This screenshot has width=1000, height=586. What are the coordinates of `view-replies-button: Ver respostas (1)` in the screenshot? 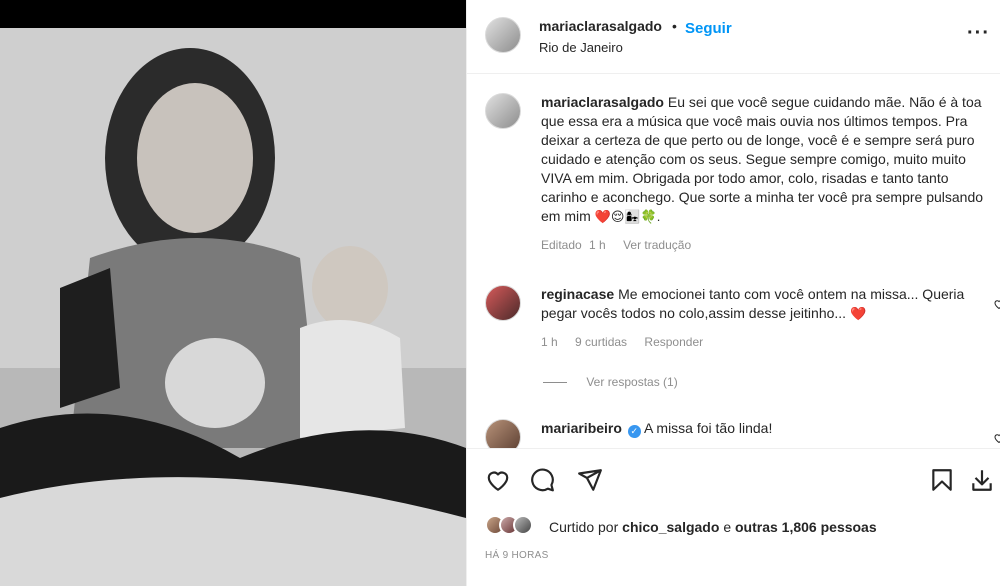 It's located at (610, 382).